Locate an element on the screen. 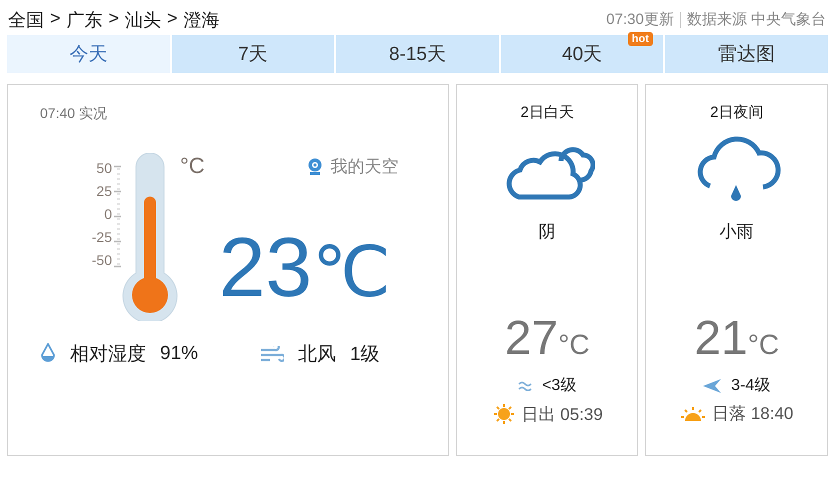 Image resolution: width=834 pixels, height=480 pixels. scale-label: 50 is located at coordinates (103, 168).